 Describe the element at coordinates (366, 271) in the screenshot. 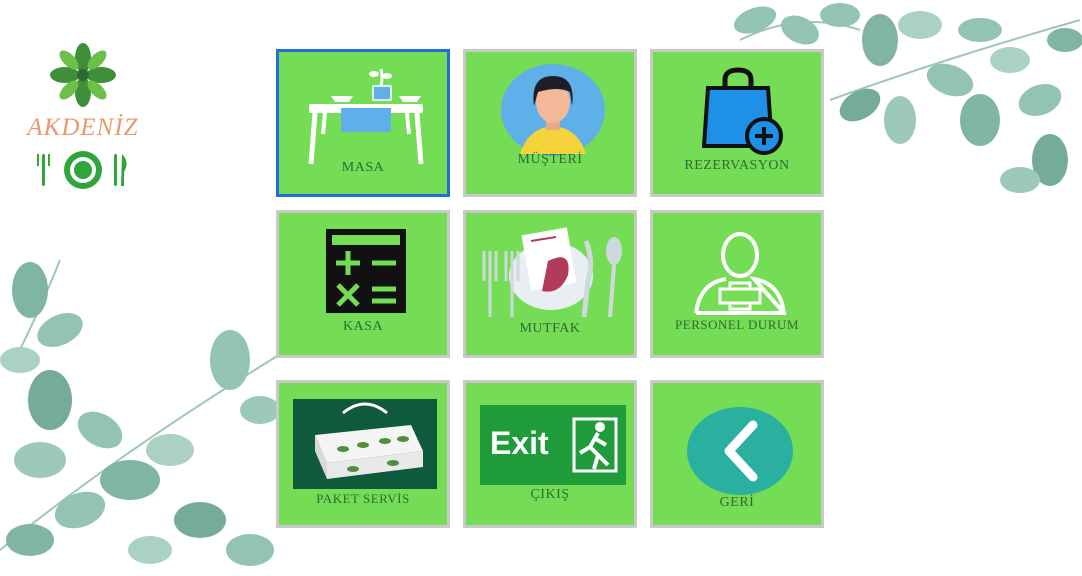

I see `calculator-icon` at that location.